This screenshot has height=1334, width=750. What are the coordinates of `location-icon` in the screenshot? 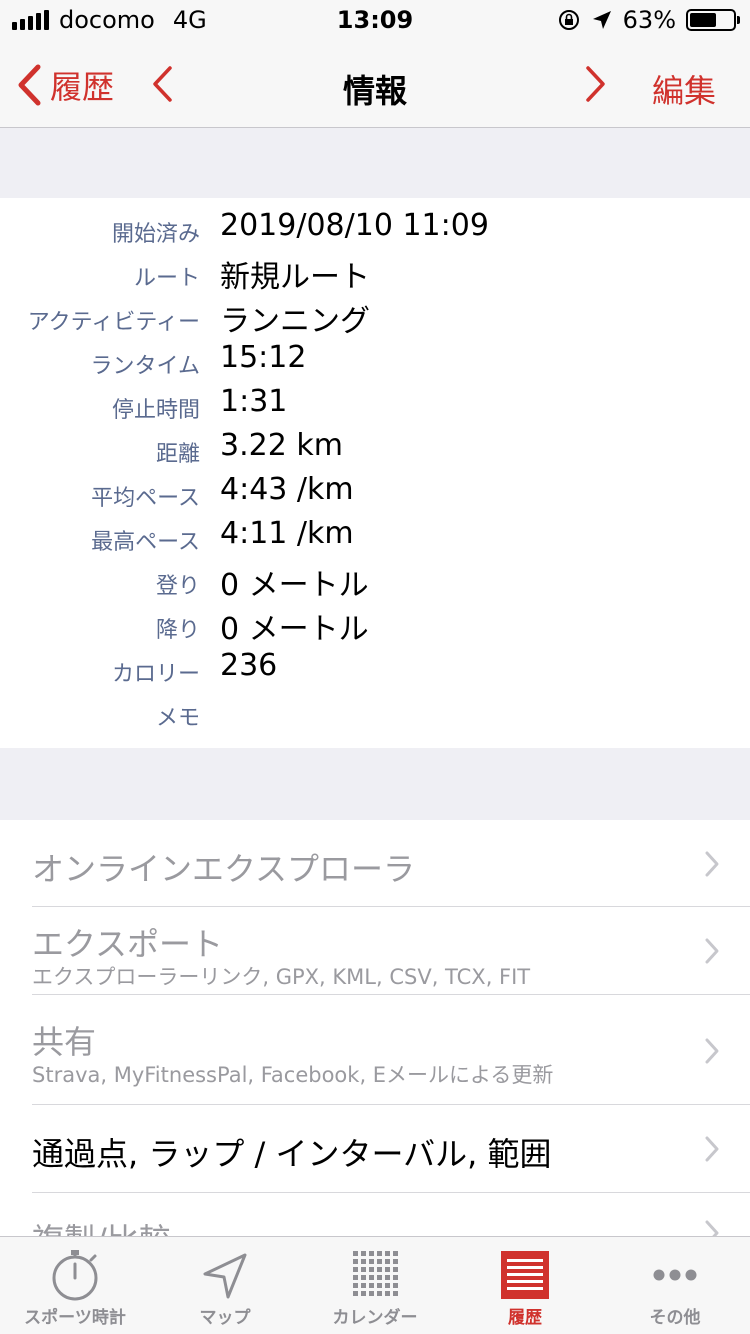 It's located at (601, 20).